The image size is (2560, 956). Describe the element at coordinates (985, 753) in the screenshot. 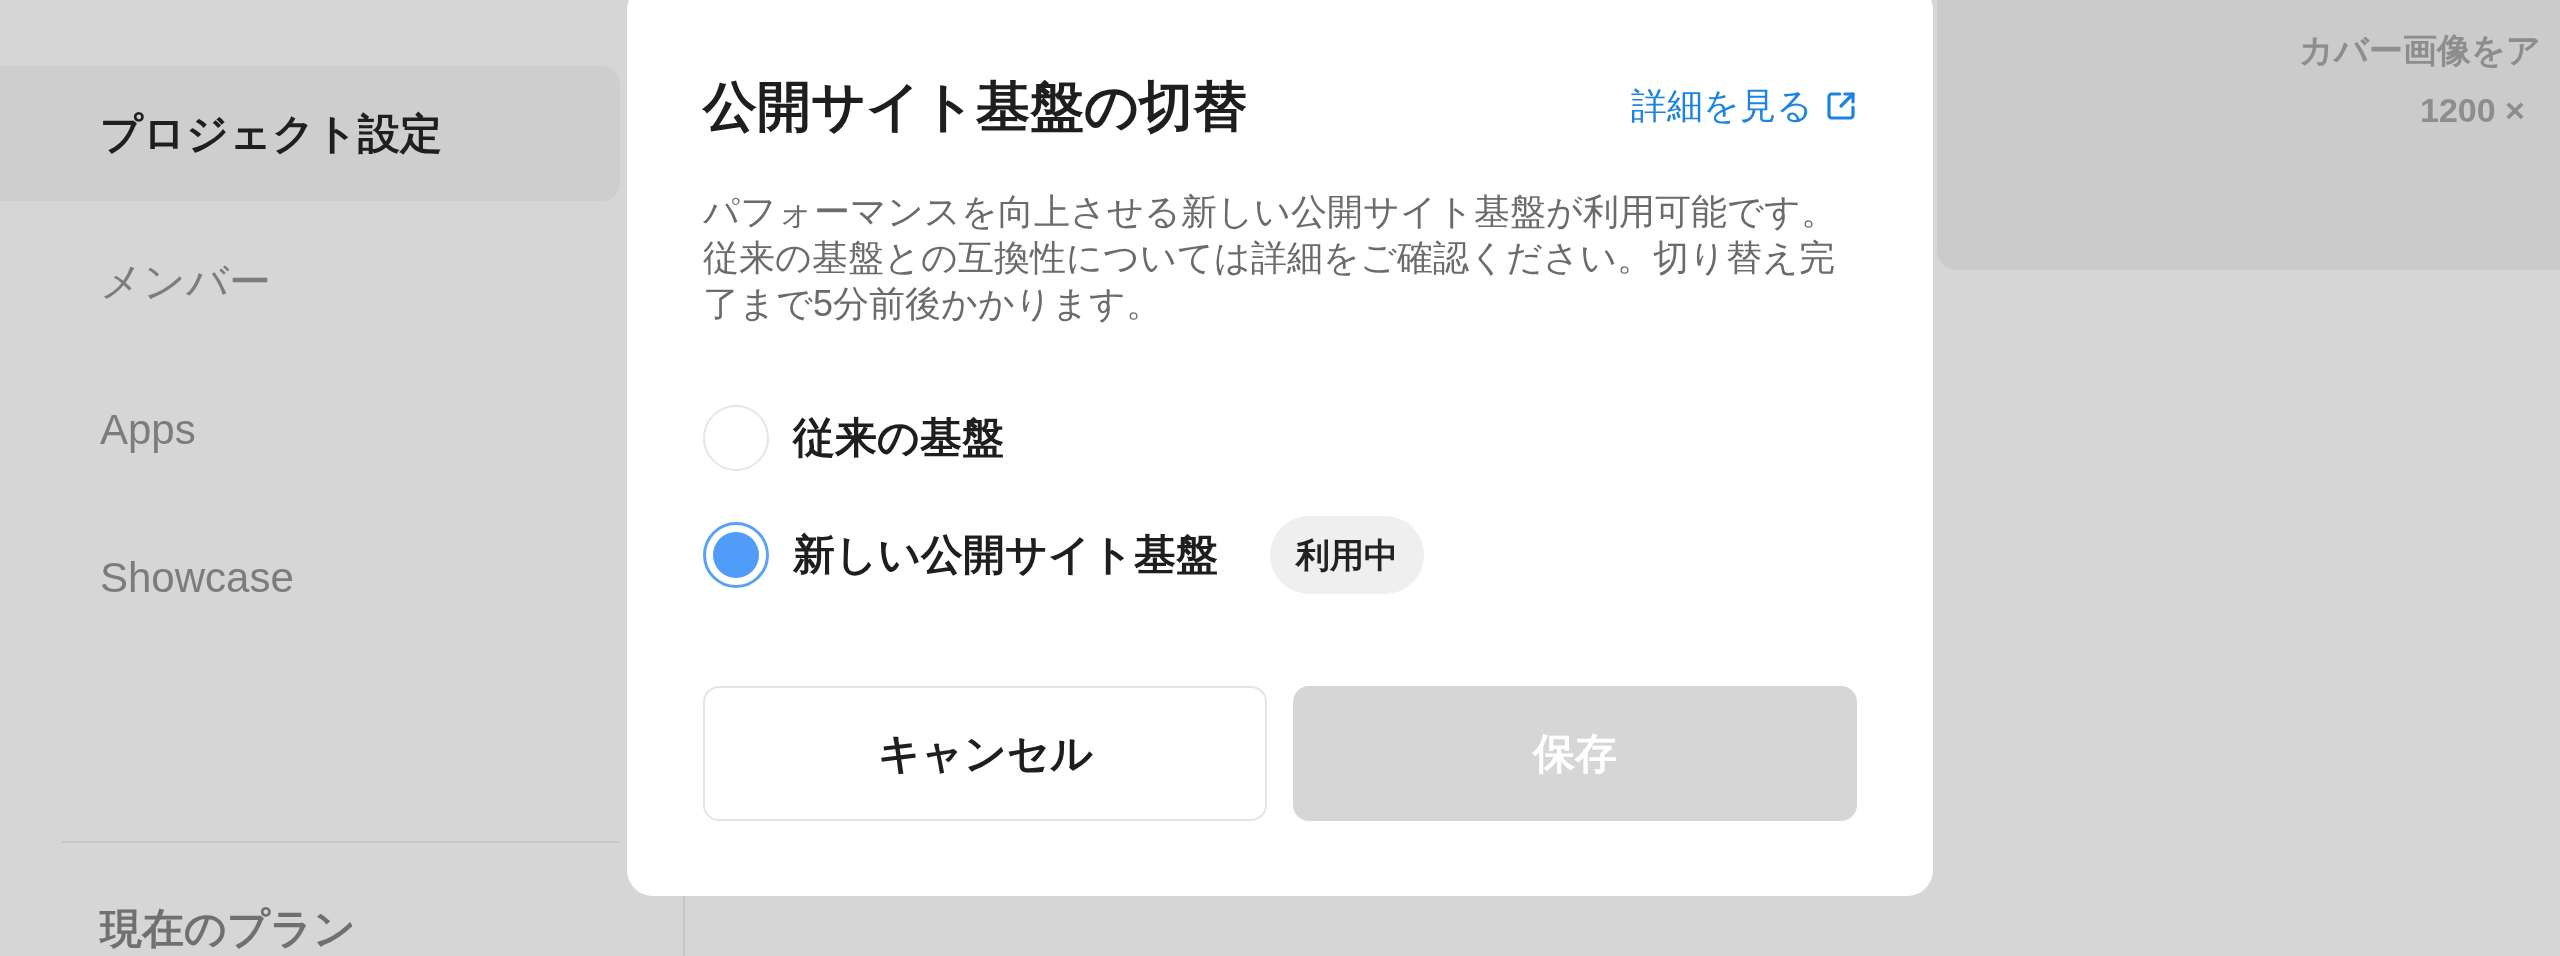

I see `cancel-button: キャンセル` at that location.